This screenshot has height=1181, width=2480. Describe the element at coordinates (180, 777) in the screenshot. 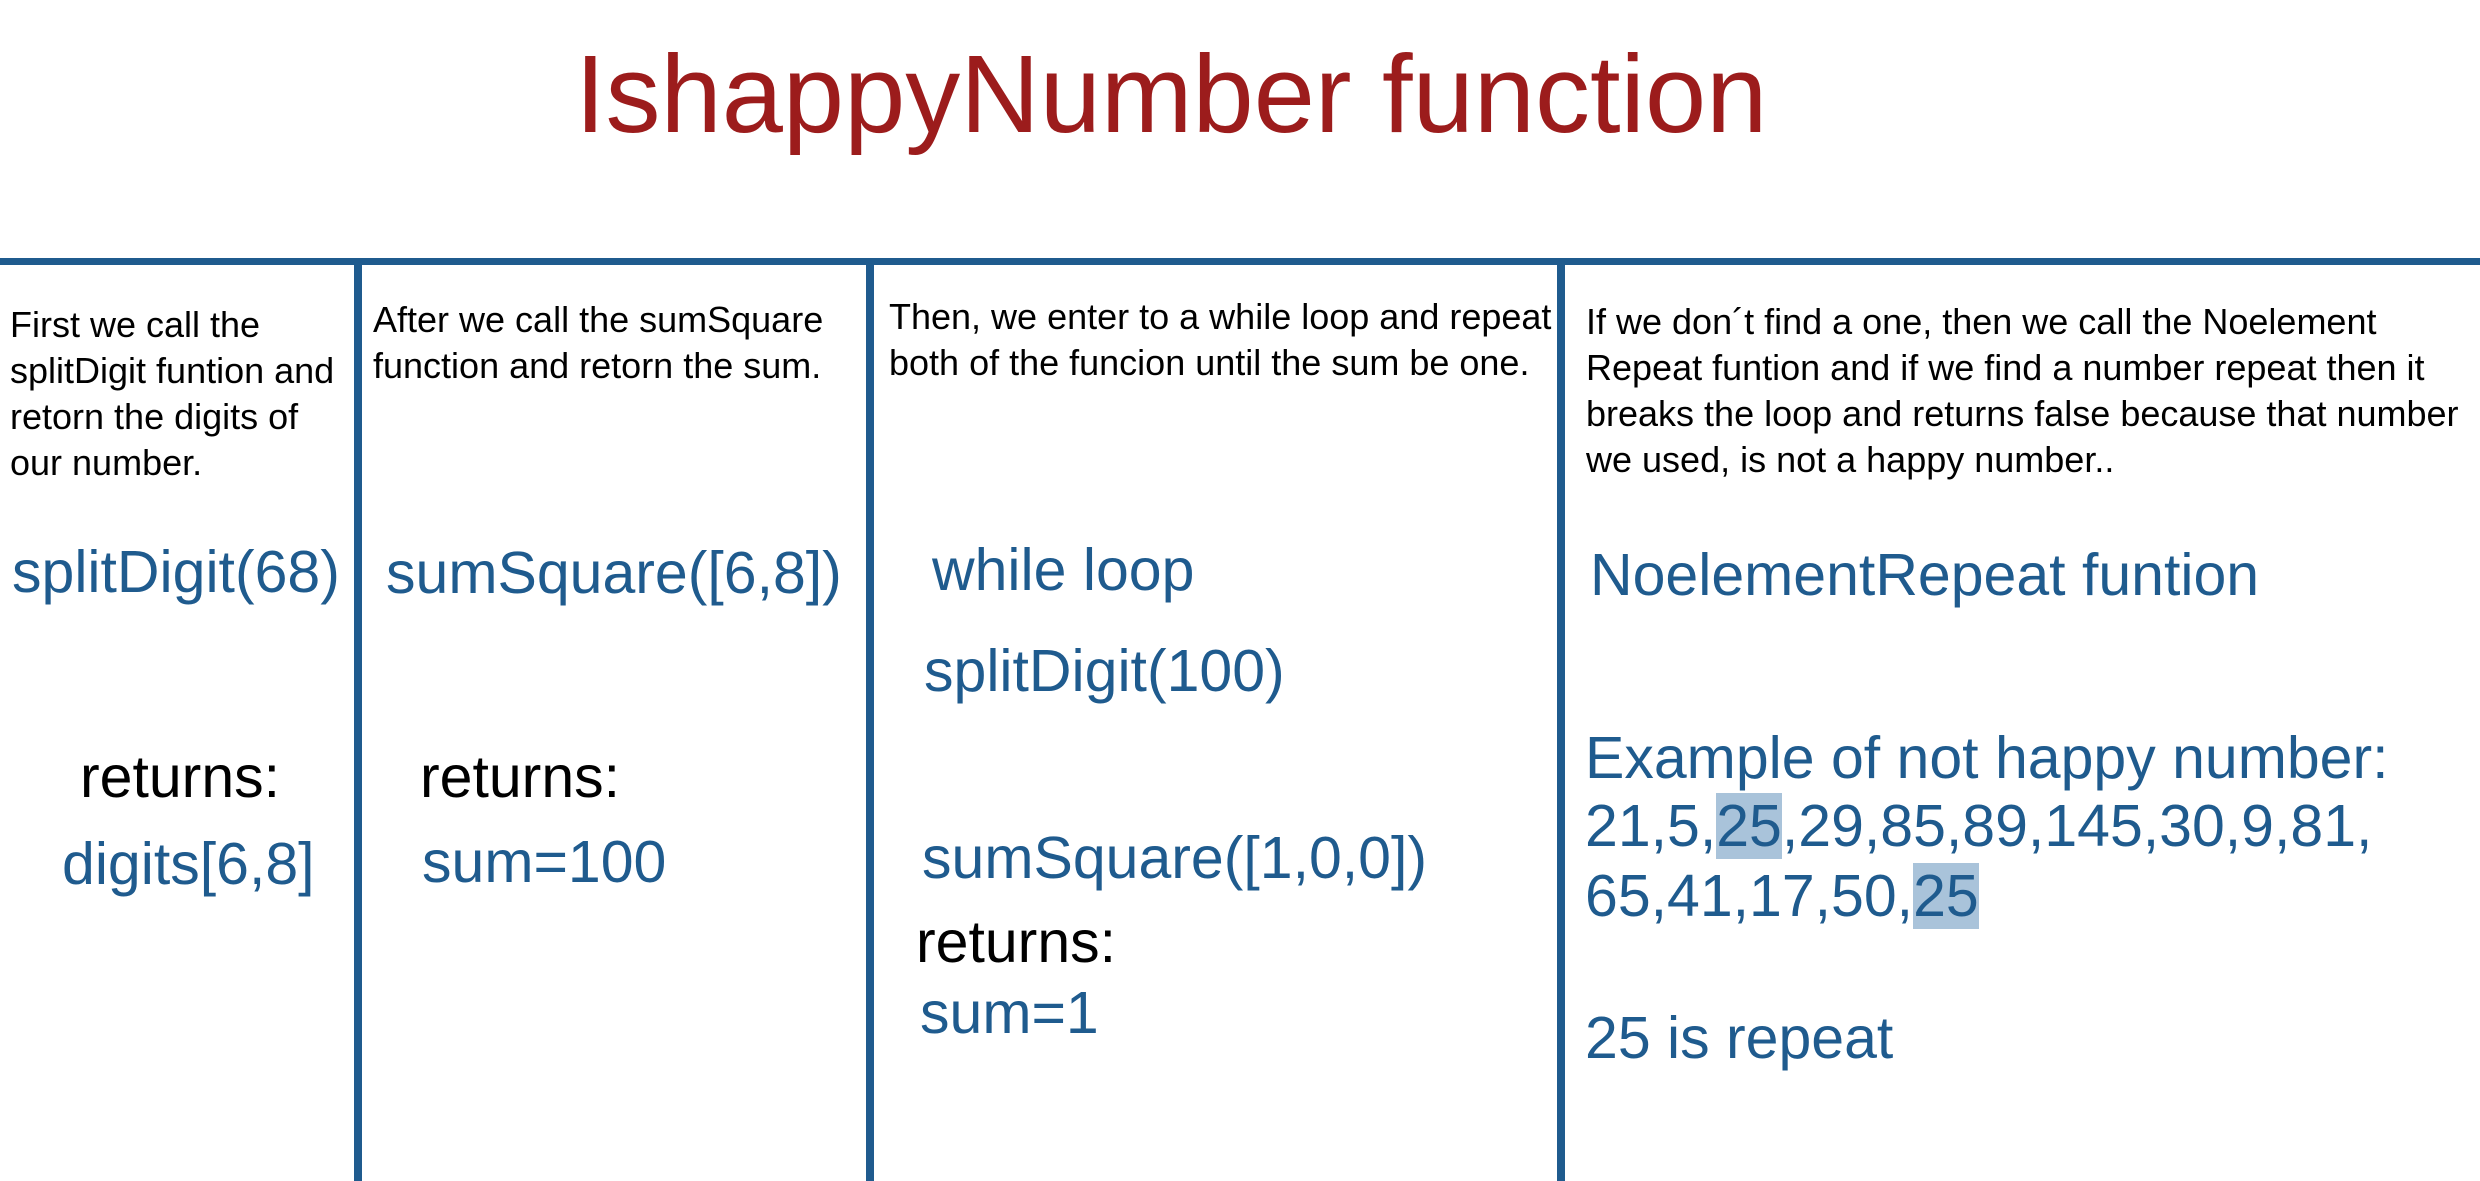

I see `col1-returns-label: returns:` at that location.